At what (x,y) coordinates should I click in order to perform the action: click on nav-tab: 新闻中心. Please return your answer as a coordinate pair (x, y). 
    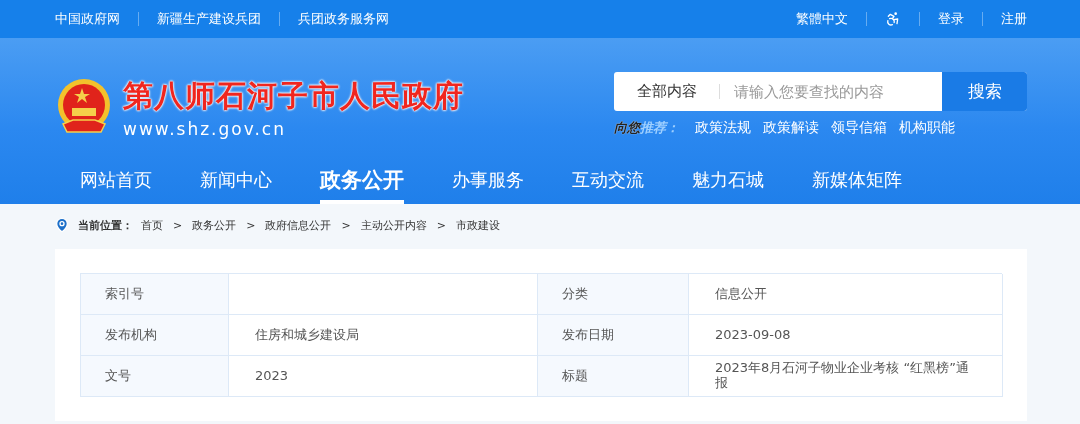
    Looking at the image, I should click on (236, 179).